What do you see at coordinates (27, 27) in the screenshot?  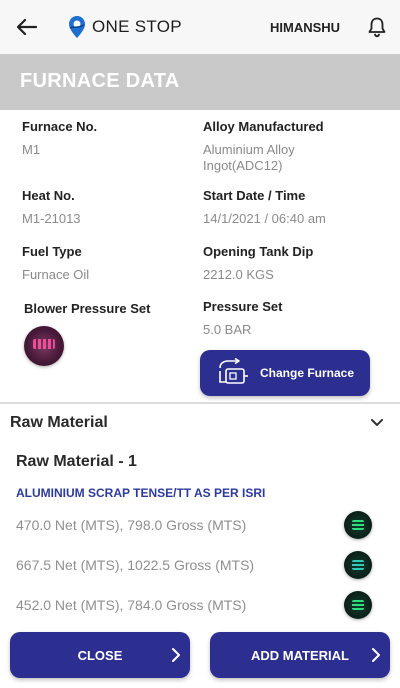 I see `back-arrow-icon` at bounding box center [27, 27].